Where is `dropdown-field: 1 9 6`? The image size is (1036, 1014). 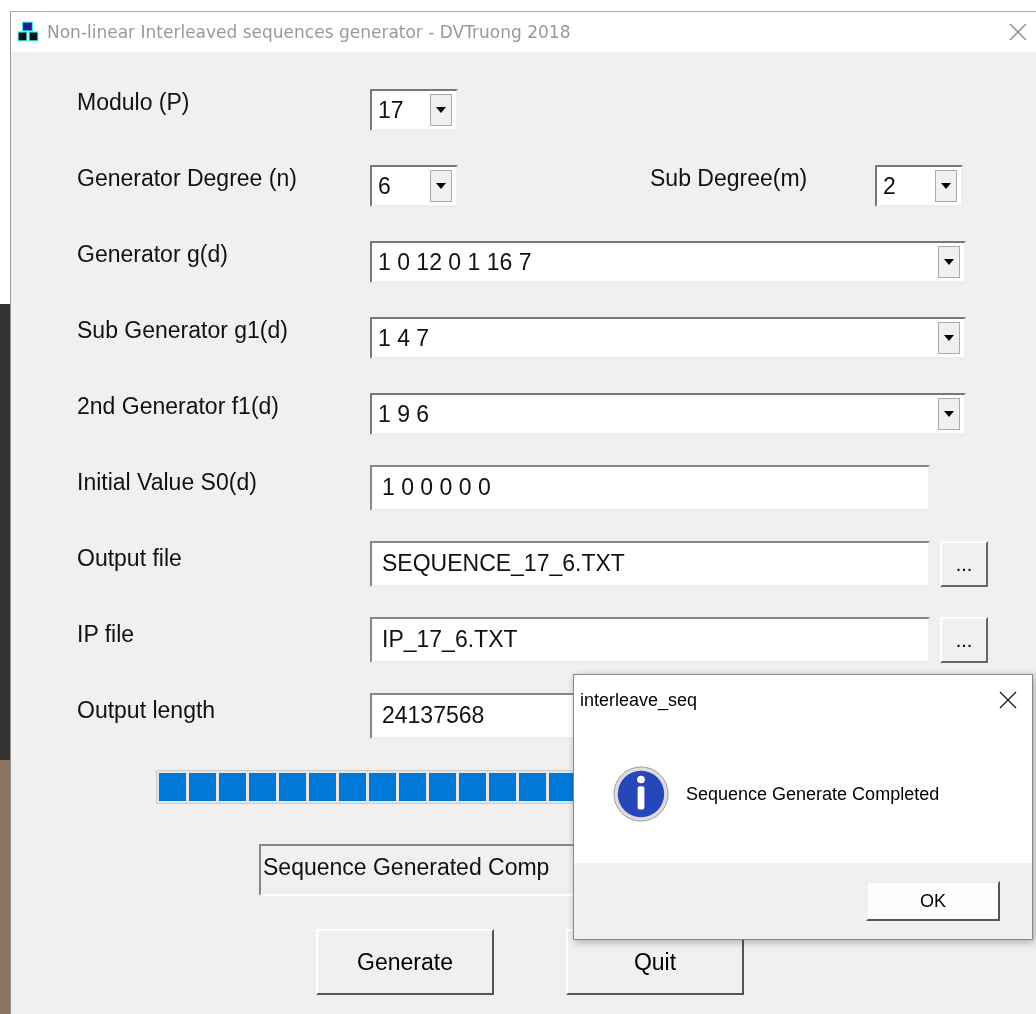
dropdown-field: 1 9 6 is located at coordinates (668, 414).